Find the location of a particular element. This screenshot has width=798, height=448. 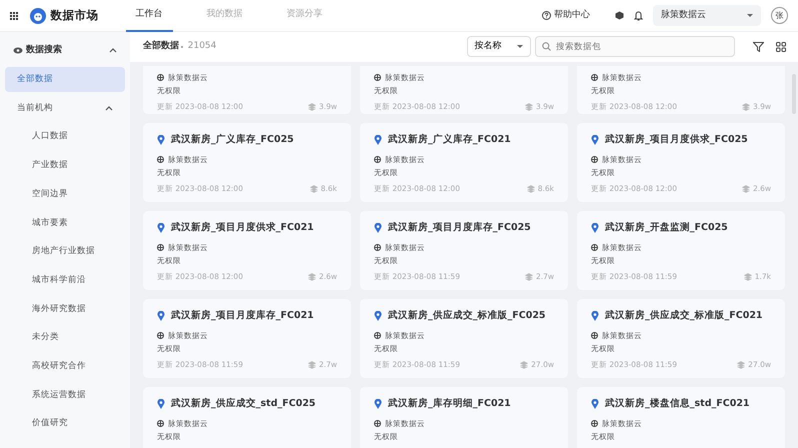

filter-icon is located at coordinates (758, 47).